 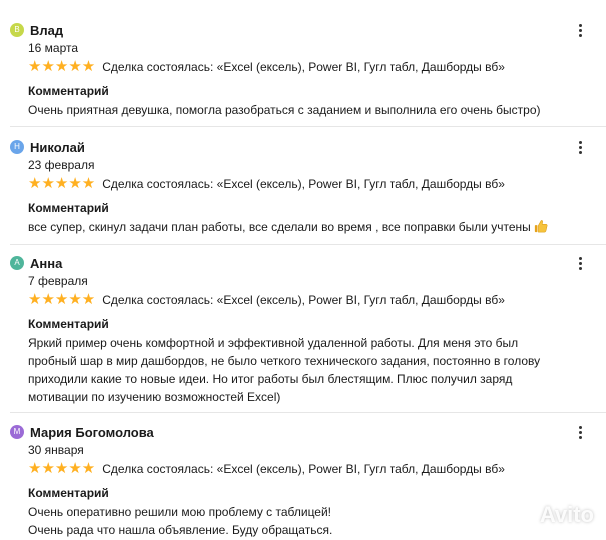 What do you see at coordinates (17, 30) in the screenshot?
I see `avatar: В` at bounding box center [17, 30].